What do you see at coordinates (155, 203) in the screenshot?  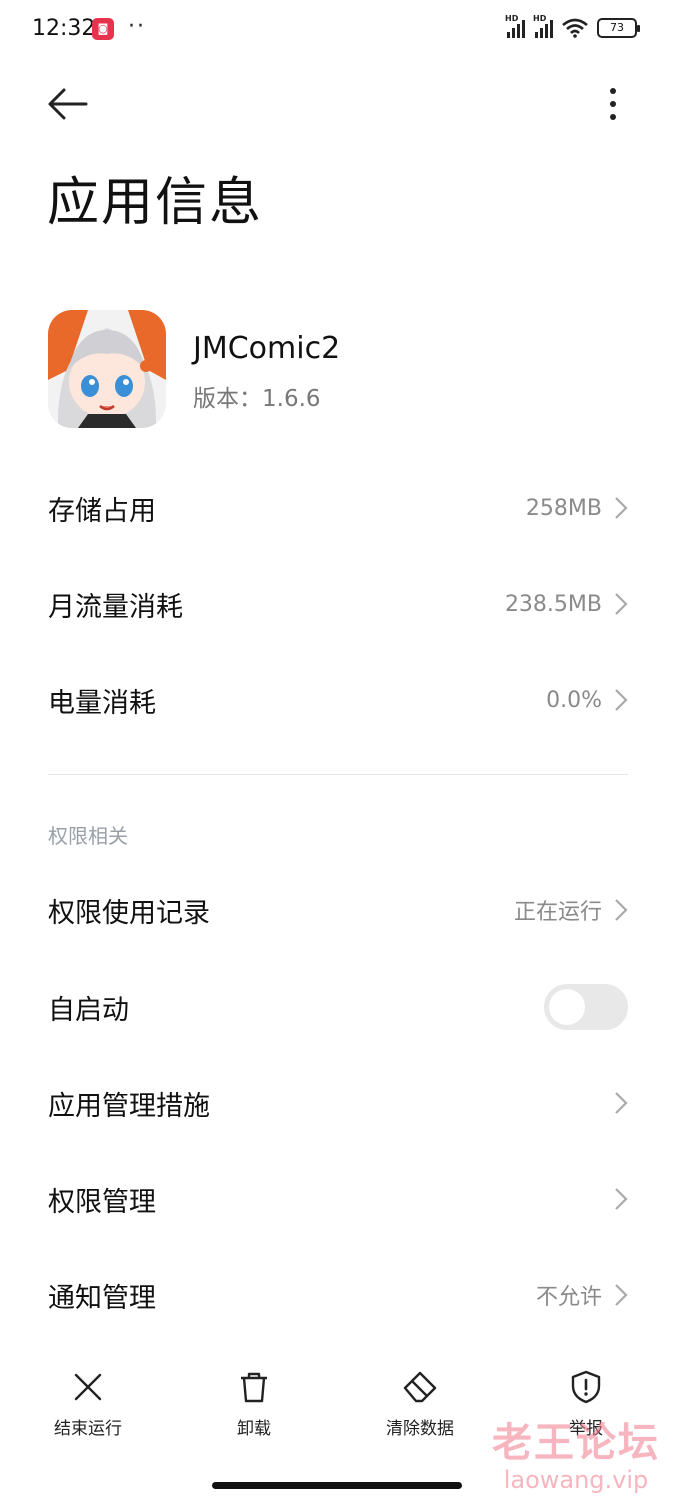 I see `page-title: 应用信息` at bounding box center [155, 203].